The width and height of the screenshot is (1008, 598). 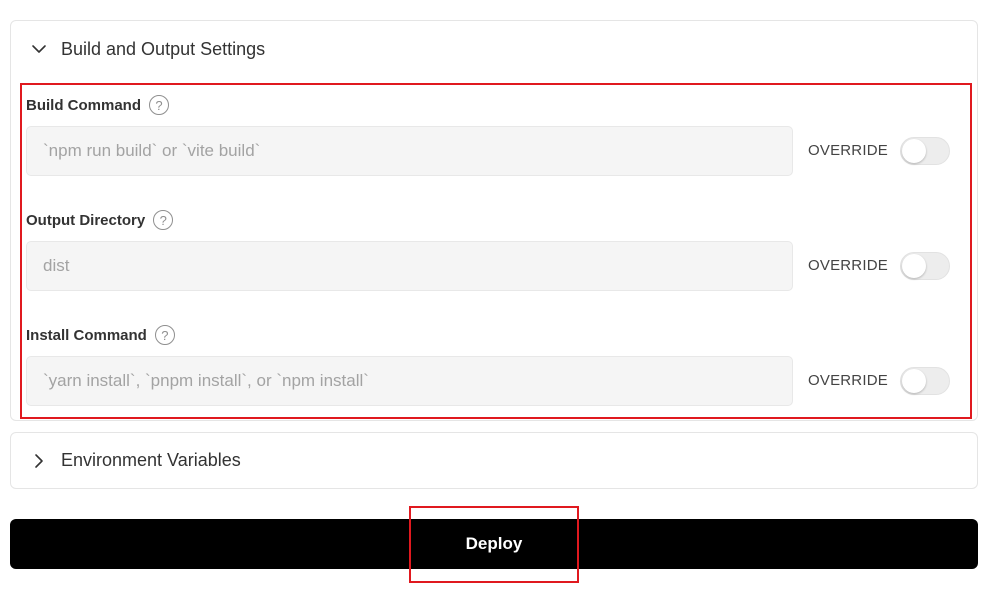 I want to click on deploy-button-label: Deploy, so click(x=494, y=543).